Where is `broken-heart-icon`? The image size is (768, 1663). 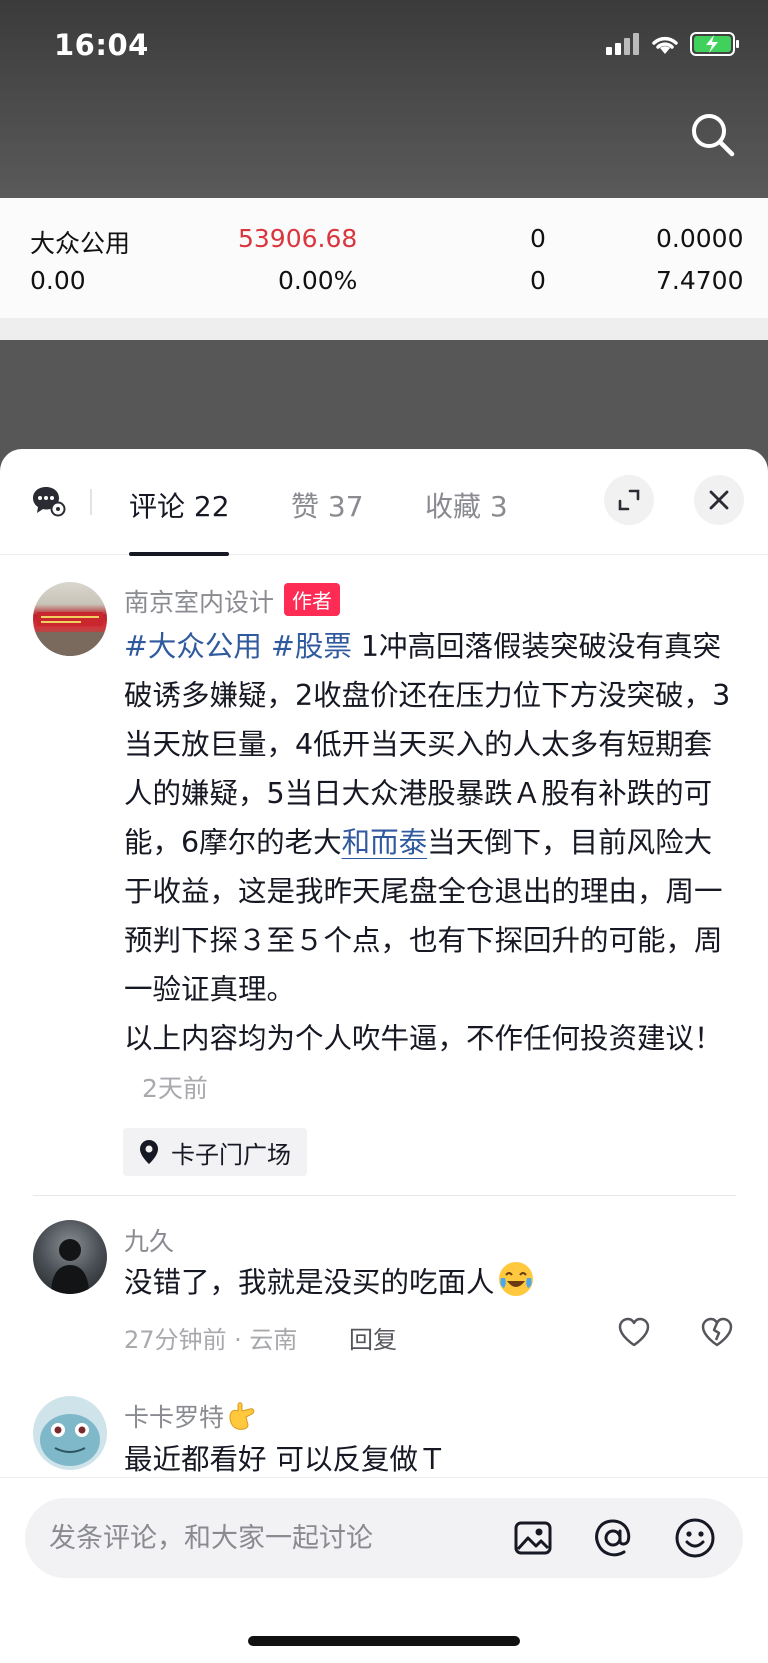 broken-heart-icon is located at coordinates (717, 1332).